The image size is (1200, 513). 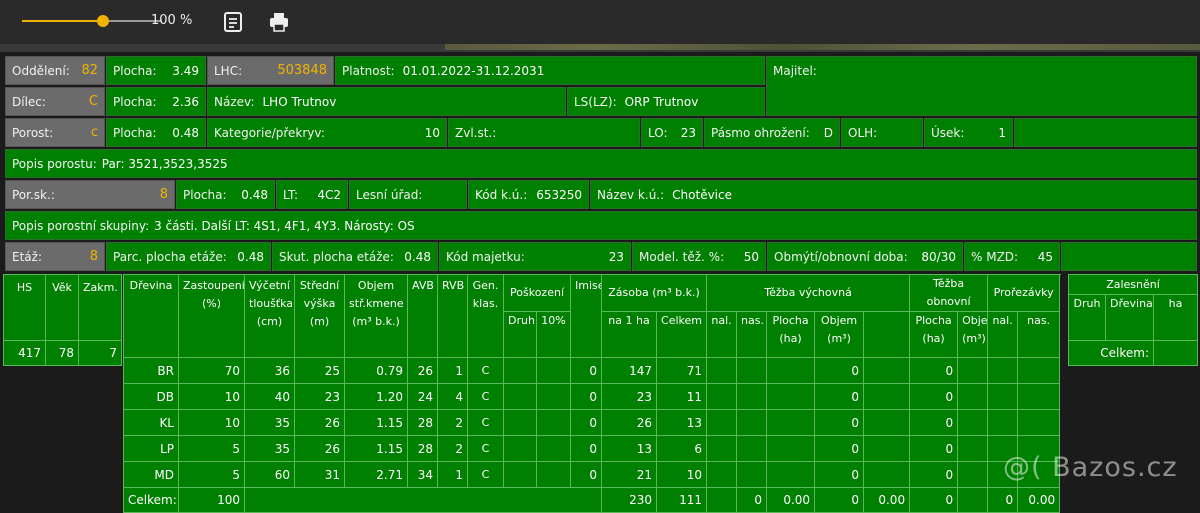 What do you see at coordinates (752, 370) in the screenshot?
I see `cell-tv-nas` at bounding box center [752, 370].